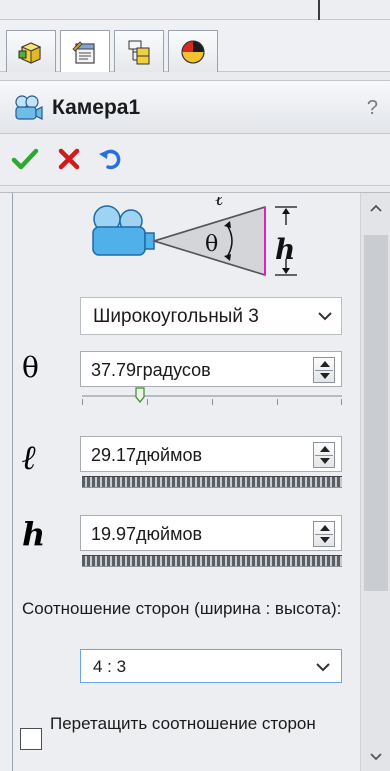  I want to click on scroll-thumb, so click(376, 413).